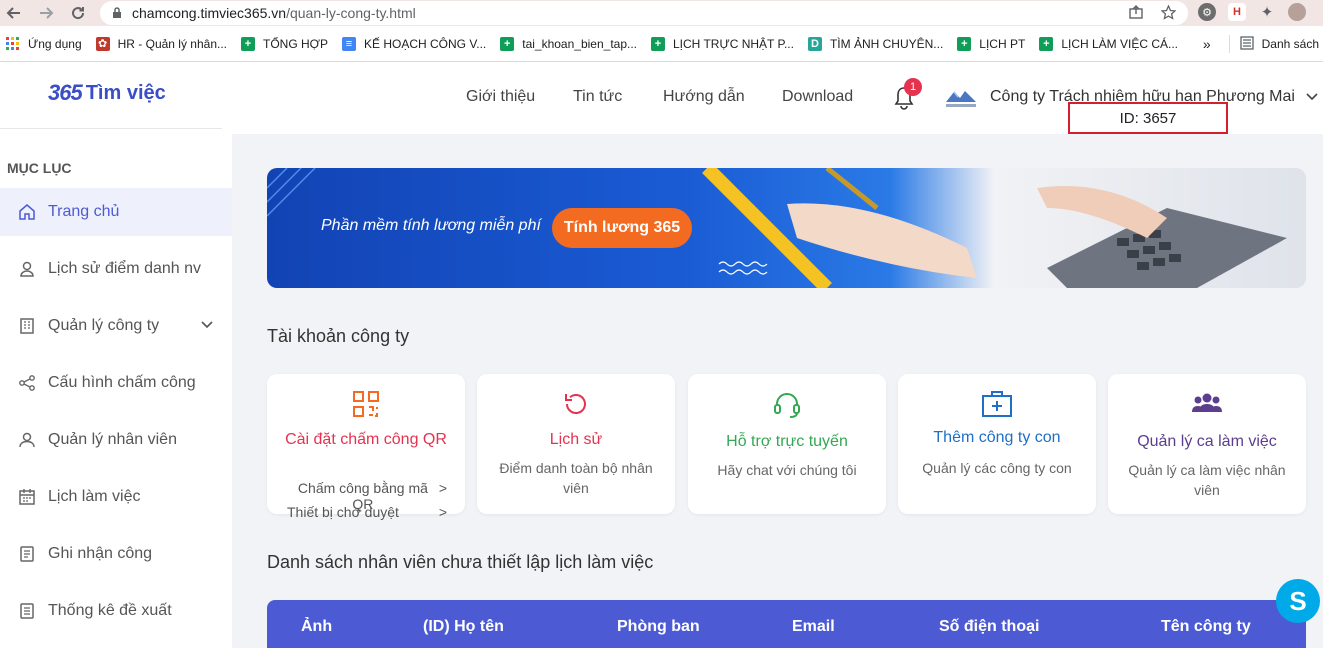  What do you see at coordinates (658, 626) in the screenshot?
I see `column-header: Phòng ban` at bounding box center [658, 626].